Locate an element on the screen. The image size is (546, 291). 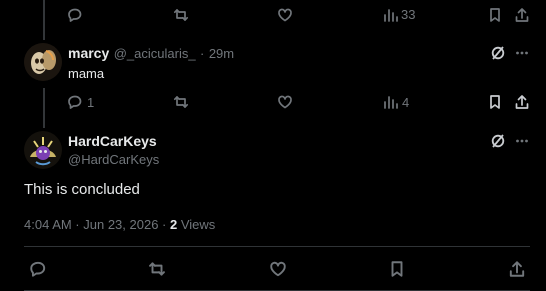
views-count: 33 is located at coordinates (408, 14).